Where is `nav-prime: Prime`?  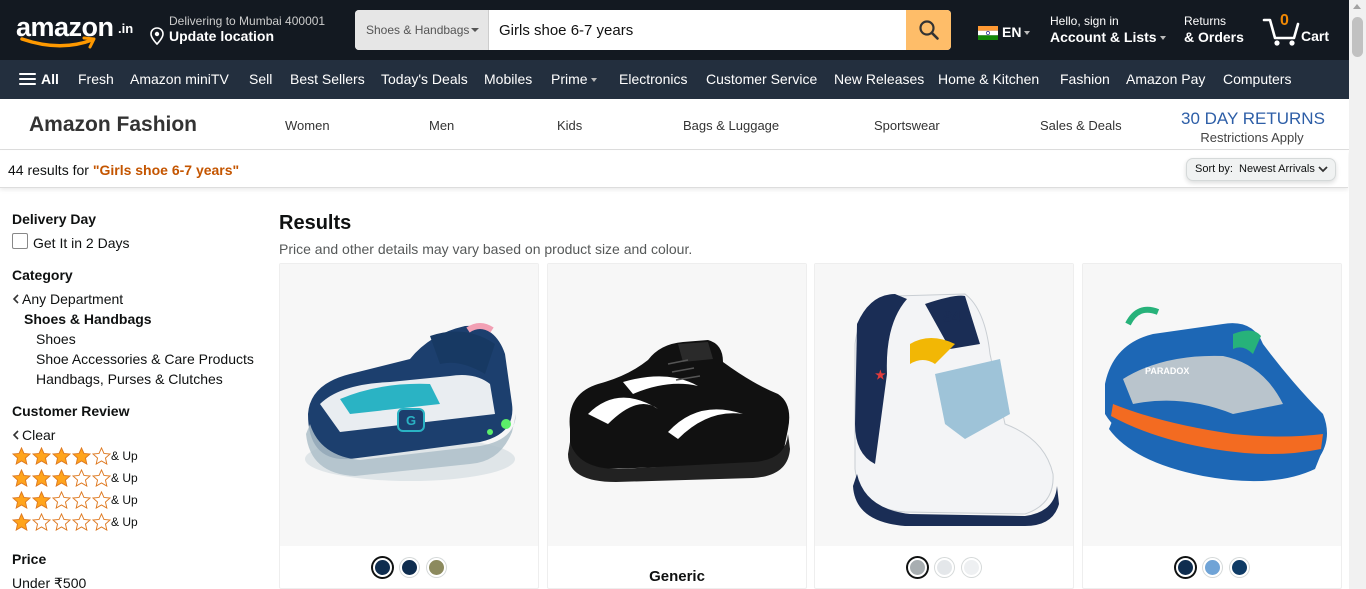
nav-prime: Prime is located at coordinates (574, 79).